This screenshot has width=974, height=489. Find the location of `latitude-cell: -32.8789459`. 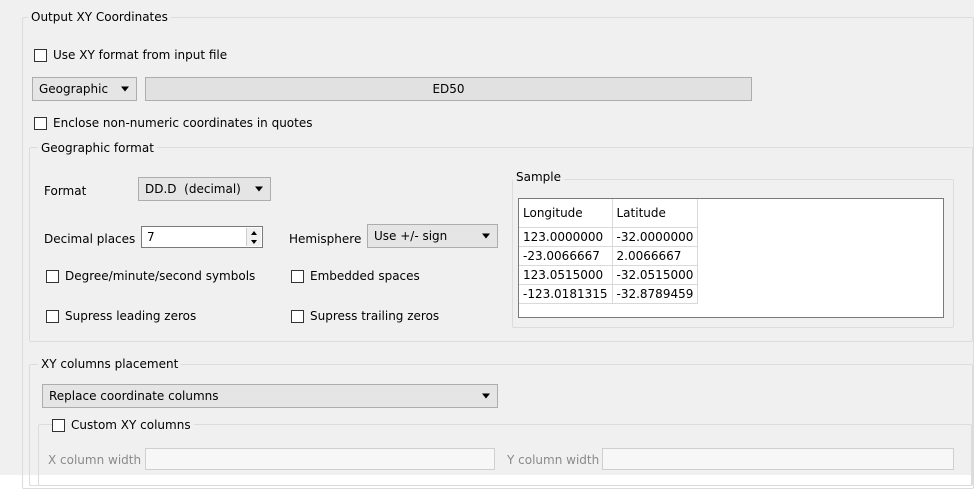

latitude-cell: -32.8789459 is located at coordinates (655, 294).